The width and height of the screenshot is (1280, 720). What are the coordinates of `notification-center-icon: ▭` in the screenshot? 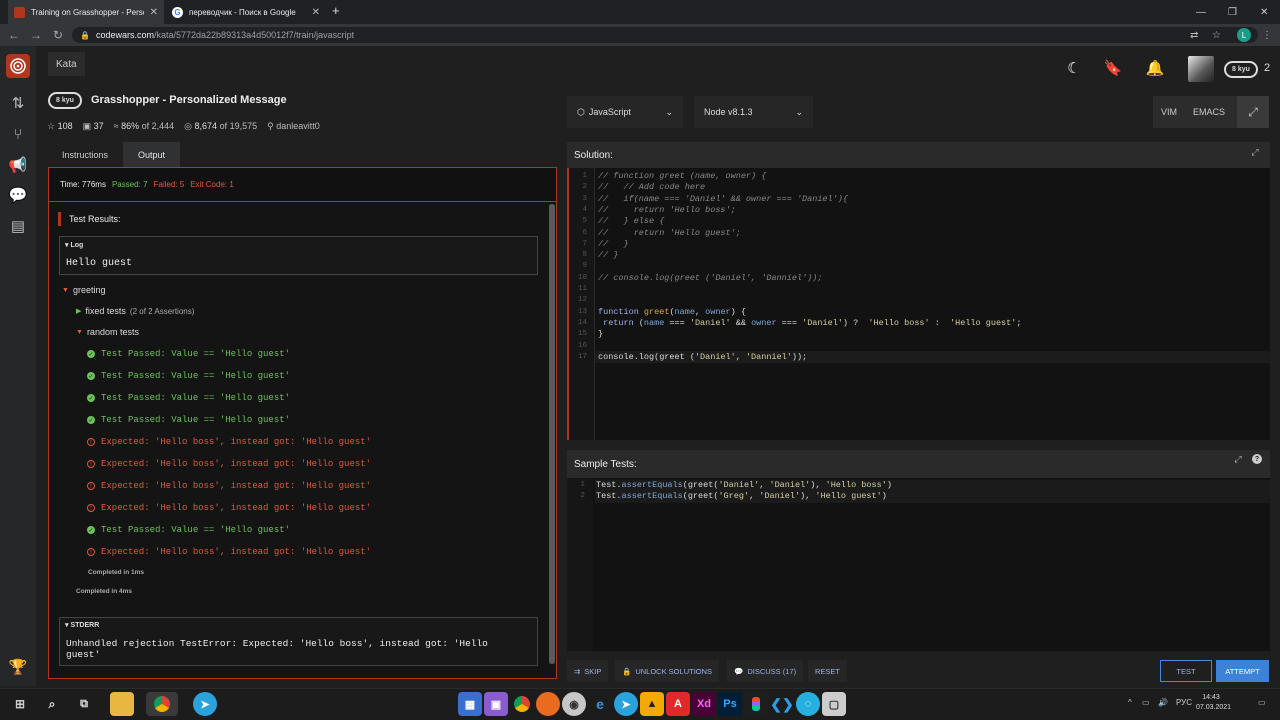 It's located at (1262, 702).